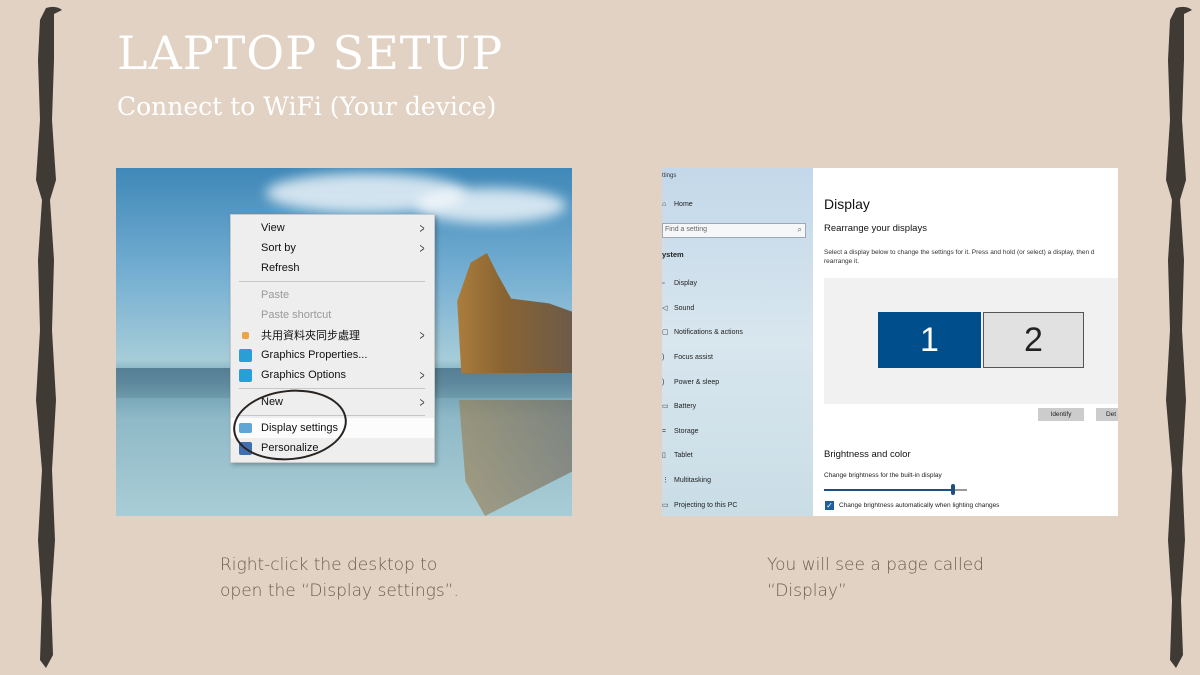  What do you see at coordinates (708, 332) in the screenshot?
I see `nav-label: Notifications & actions` at bounding box center [708, 332].